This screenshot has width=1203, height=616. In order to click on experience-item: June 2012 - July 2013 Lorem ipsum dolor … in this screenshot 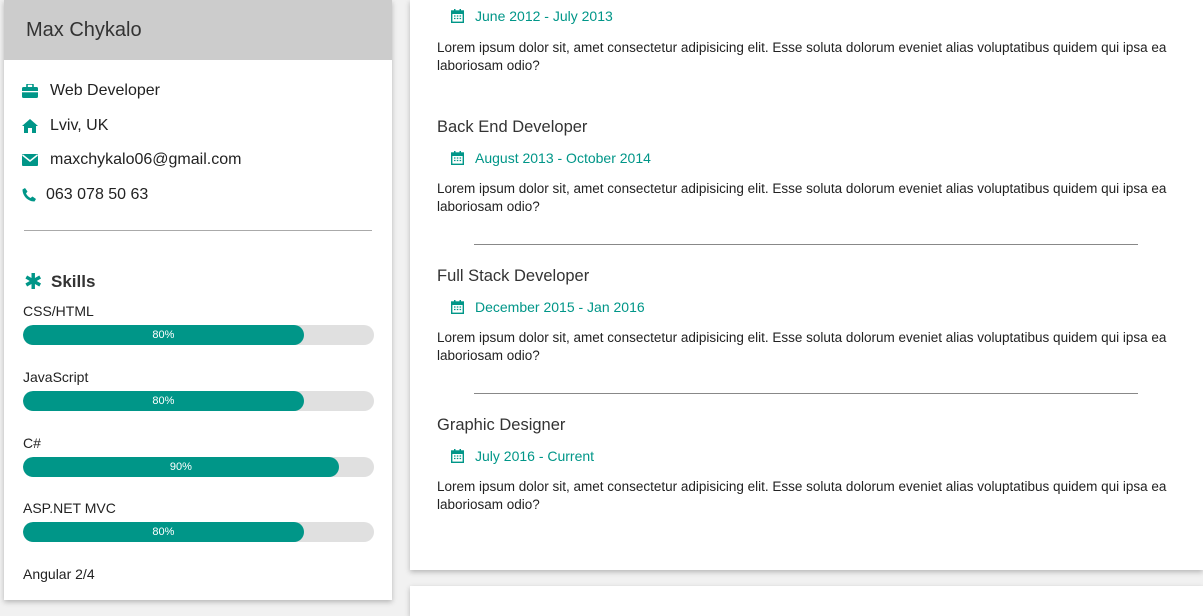, I will do `click(807, 39)`.